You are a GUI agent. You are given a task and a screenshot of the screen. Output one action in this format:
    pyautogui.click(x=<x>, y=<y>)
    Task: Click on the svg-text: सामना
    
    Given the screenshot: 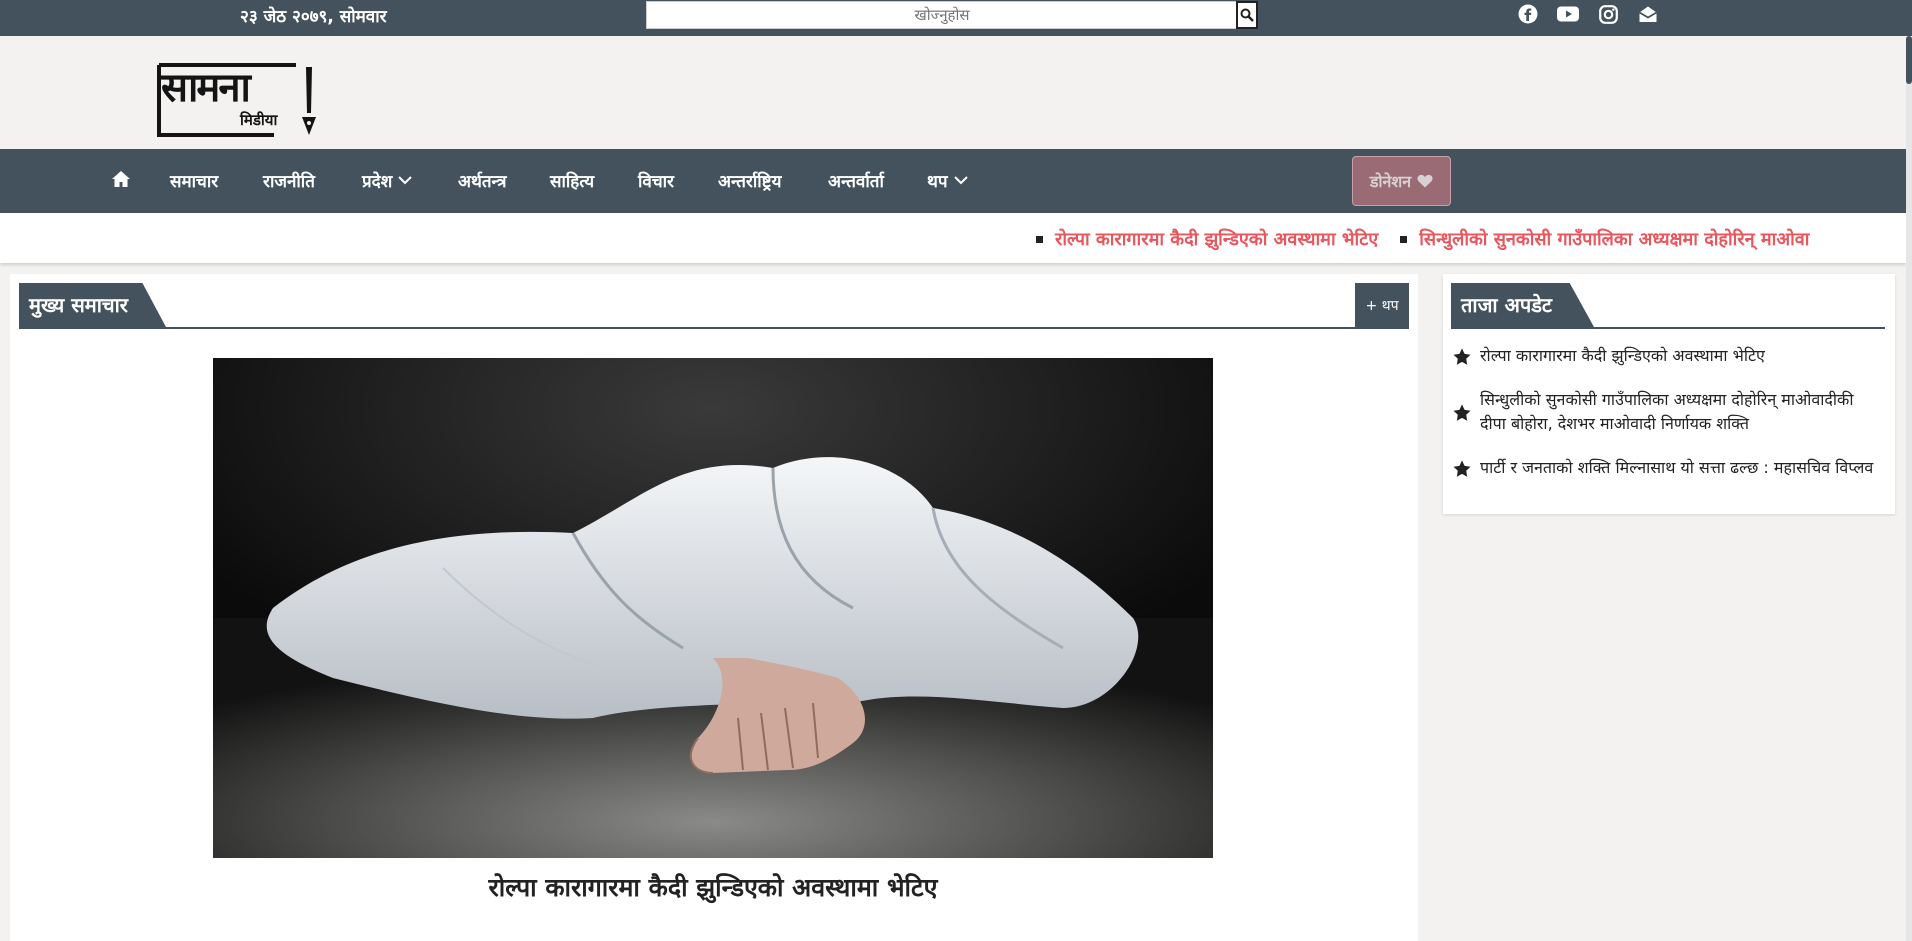 What is the action you would take?
    pyautogui.click(x=206, y=88)
    